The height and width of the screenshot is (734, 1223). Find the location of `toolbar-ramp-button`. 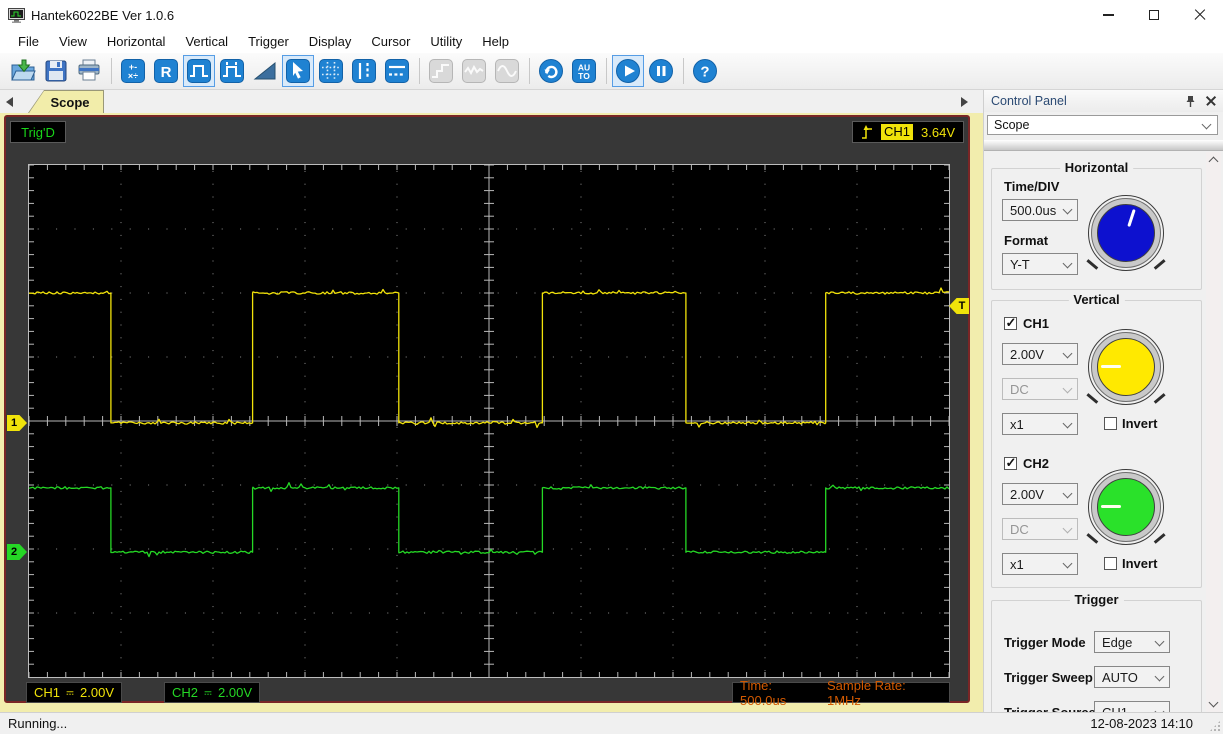

toolbar-ramp-button is located at coordinates (265, 71).